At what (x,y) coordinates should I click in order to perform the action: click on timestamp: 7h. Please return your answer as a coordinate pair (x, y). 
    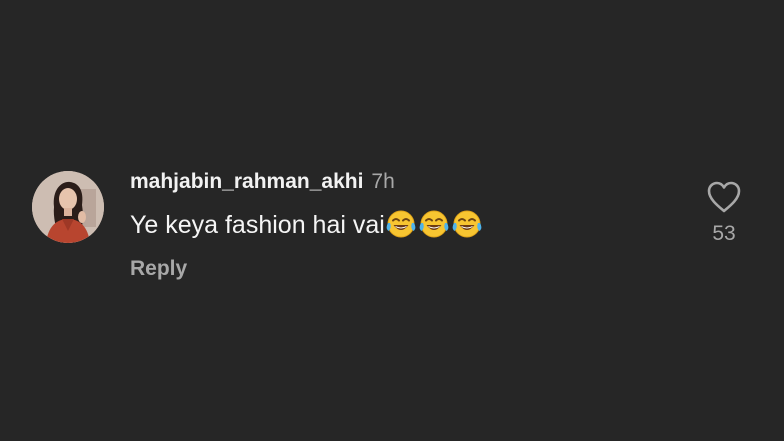
    Looking at the image, I should click on (383, 181).